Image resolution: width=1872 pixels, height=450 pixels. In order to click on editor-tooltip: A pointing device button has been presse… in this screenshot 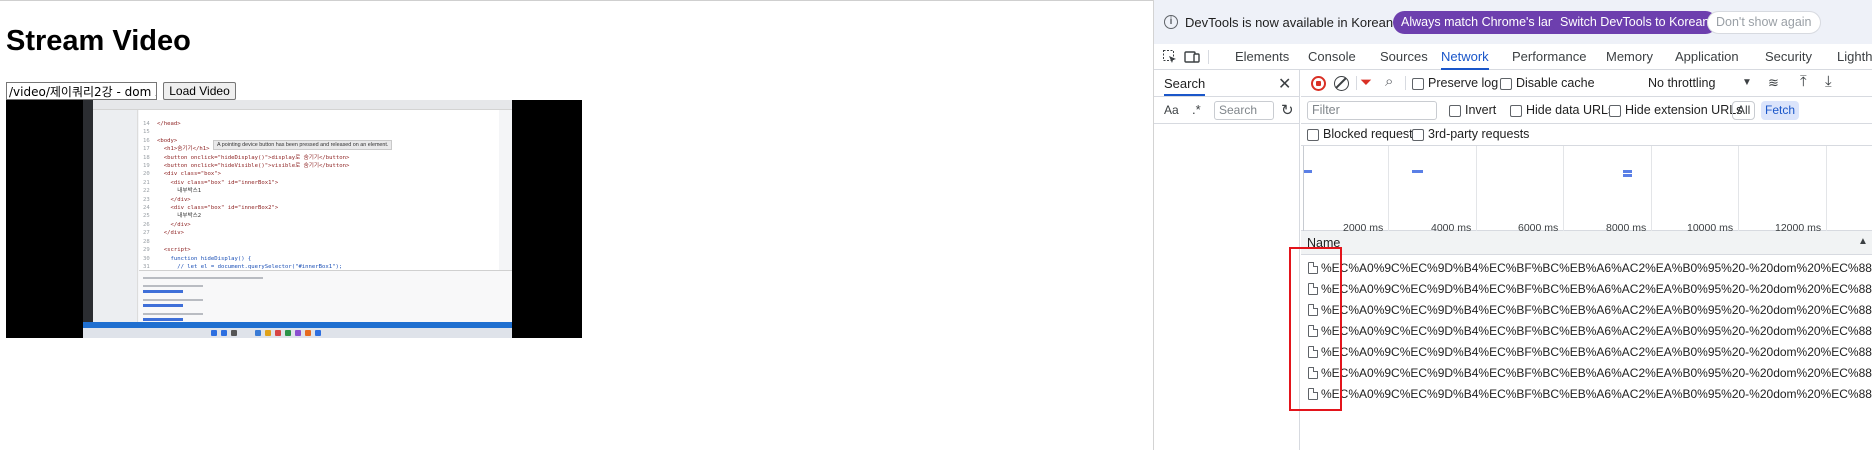, I will do `click(303, 145)`.